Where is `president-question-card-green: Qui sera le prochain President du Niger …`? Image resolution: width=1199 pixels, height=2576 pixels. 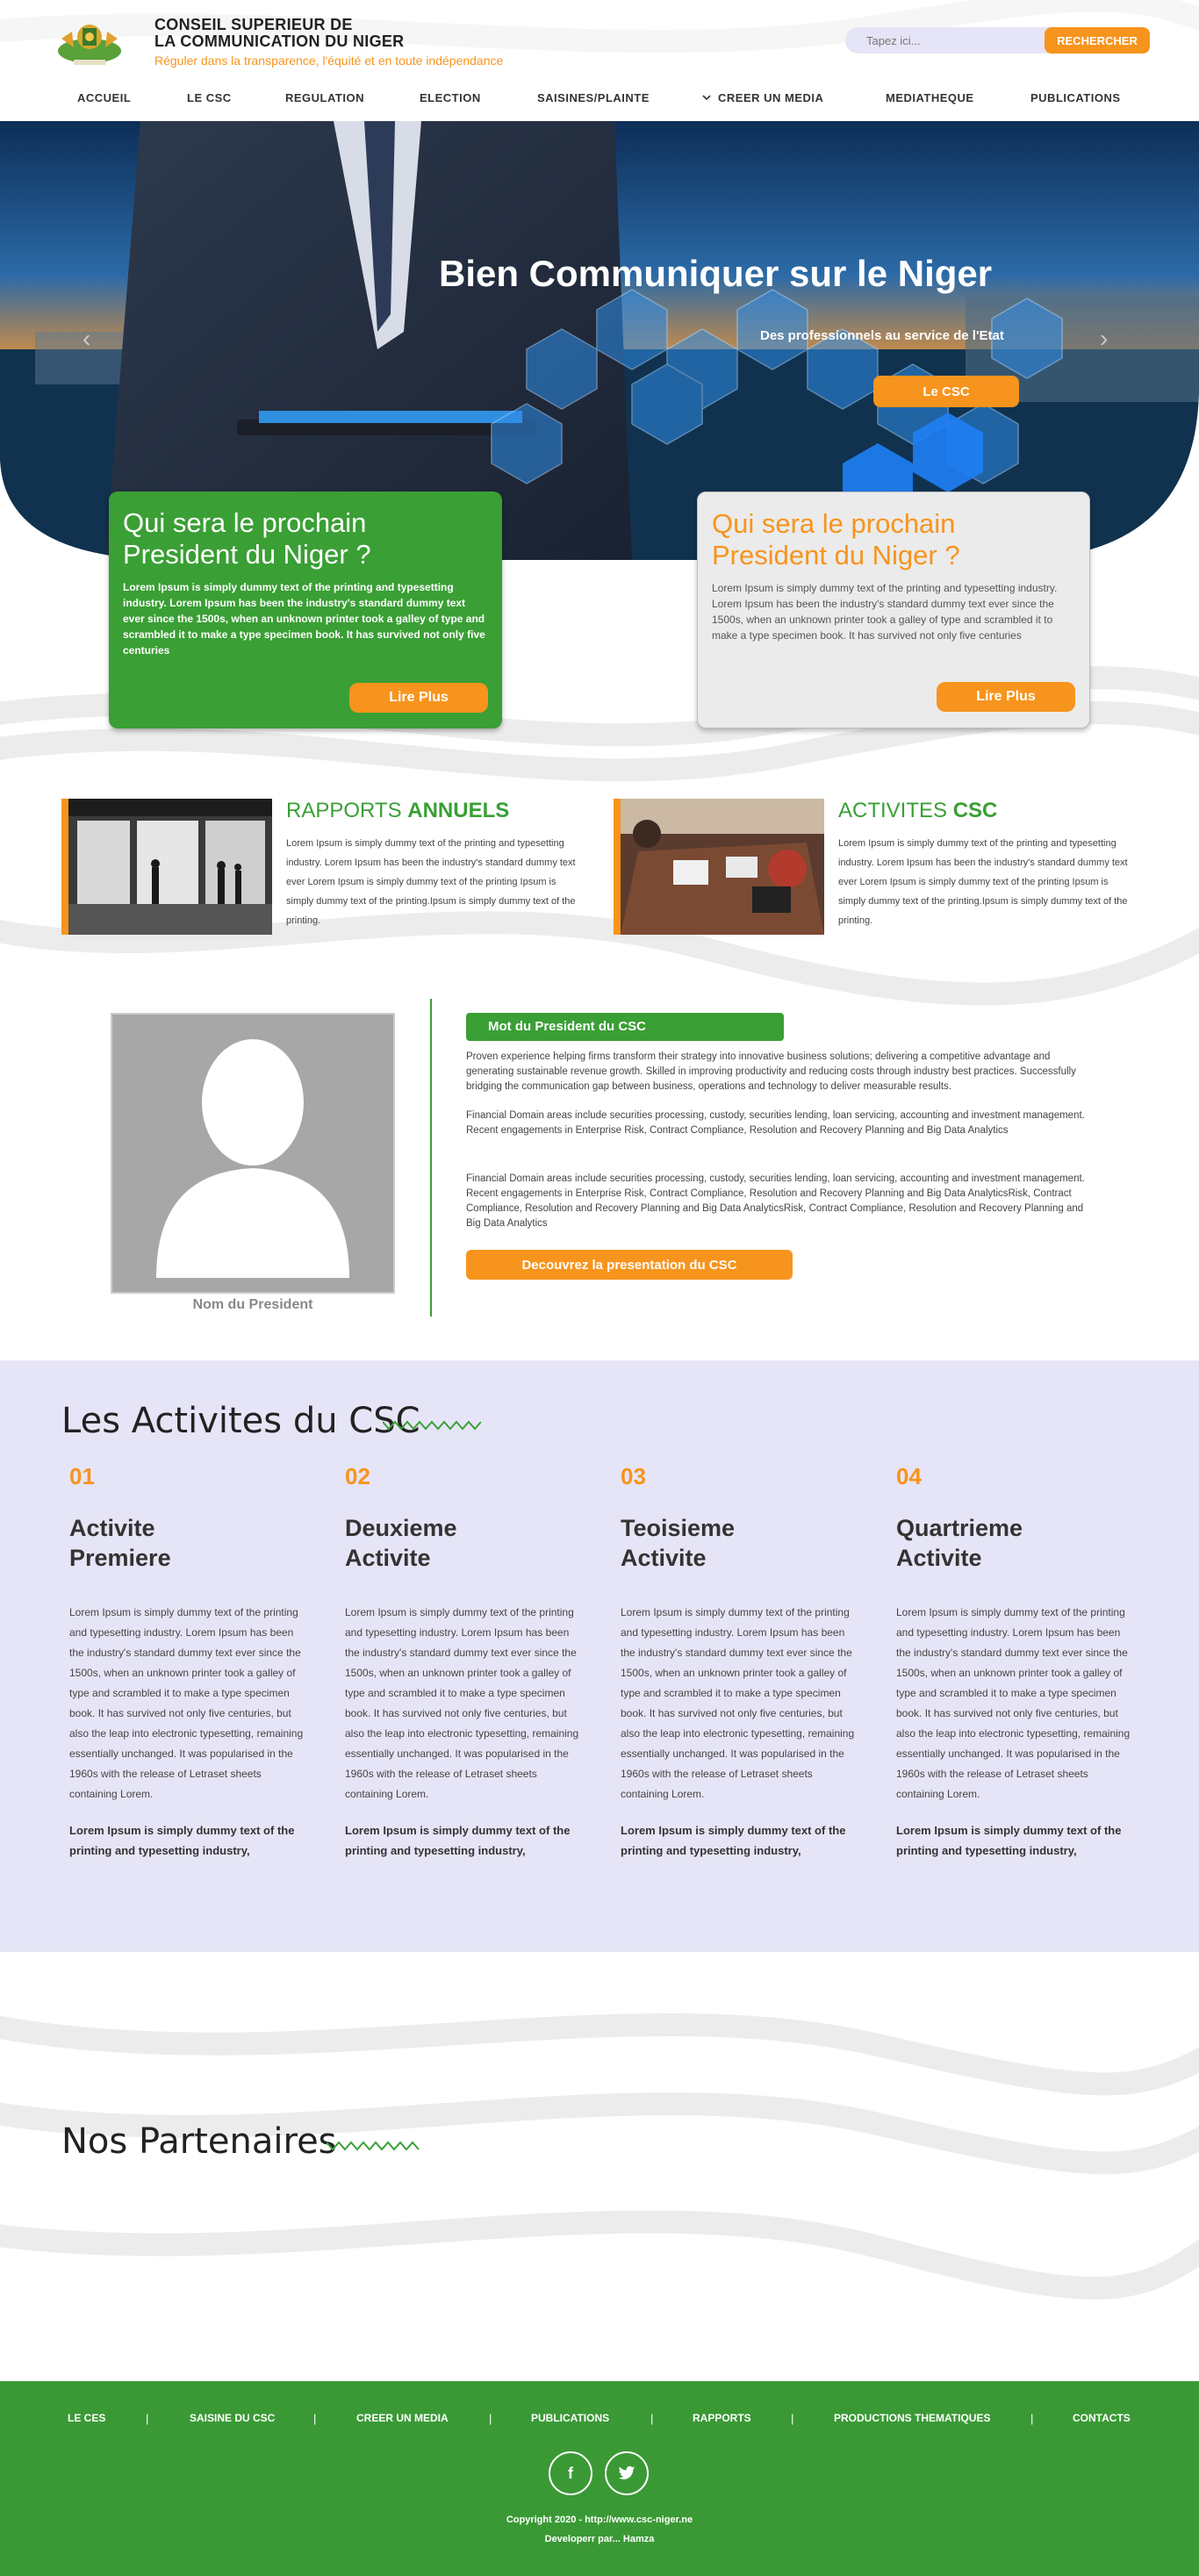
president-question-card-green: Qui sera le prochain President du Niger … is located at coordinates (305, 610).